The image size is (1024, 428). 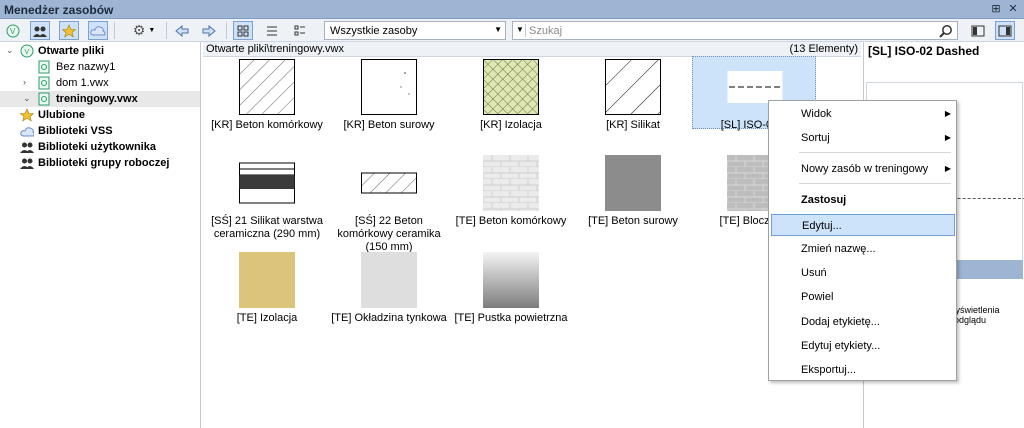 I want to click on search-input: ▼ Szukaj, so click(x=735, y=30).